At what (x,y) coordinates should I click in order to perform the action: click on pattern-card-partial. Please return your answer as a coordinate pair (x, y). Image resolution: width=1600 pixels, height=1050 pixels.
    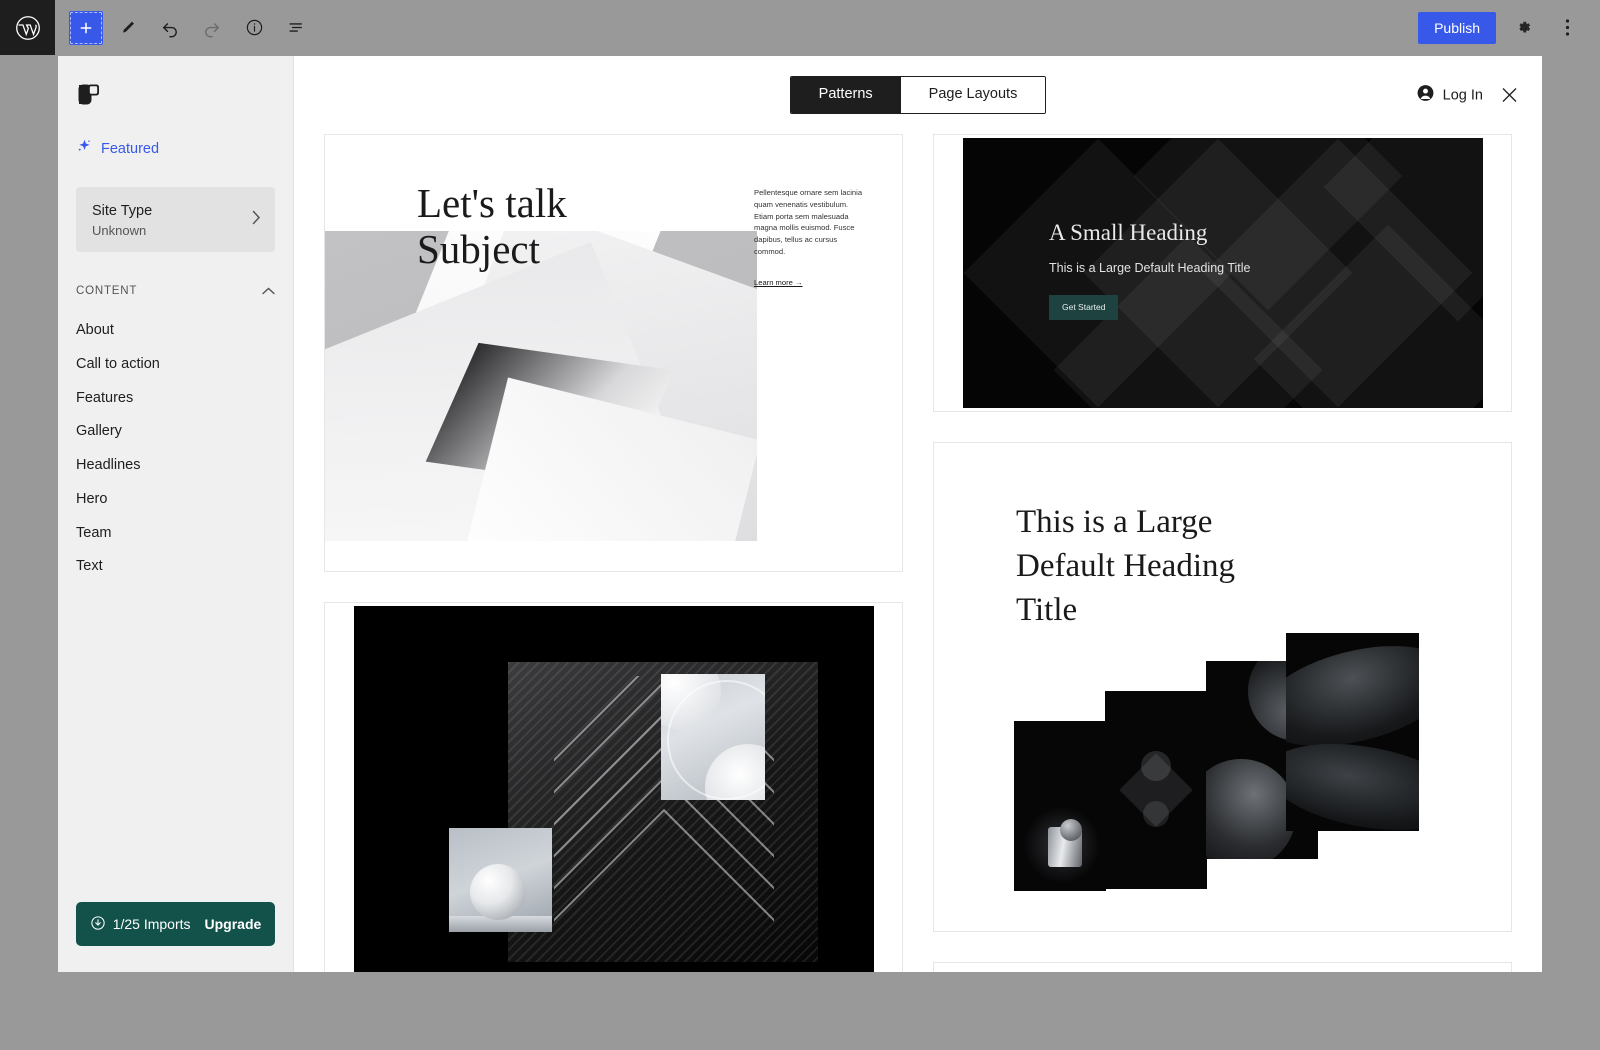
    Looking at the image, I should click on (1222, 967).